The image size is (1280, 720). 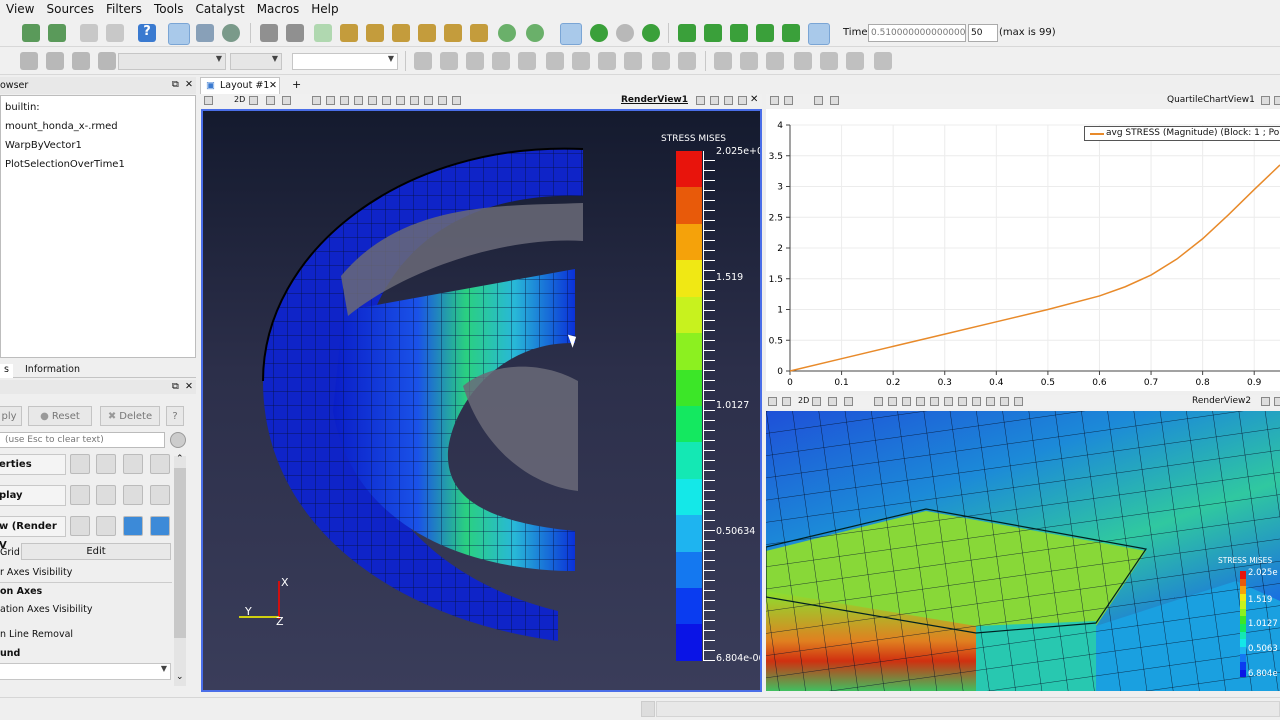 I want to click on play-icon, so click(x=739, y=33).